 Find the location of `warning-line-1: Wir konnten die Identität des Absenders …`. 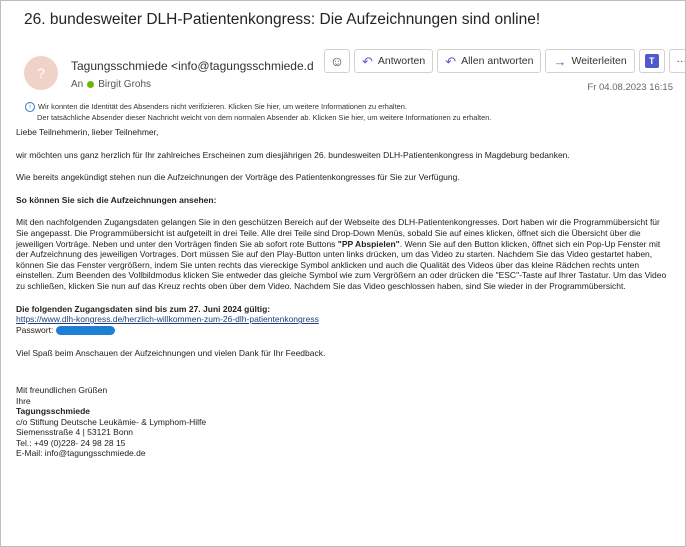

warning-line-1: Wir konnten die Identität des Absenders … is located at coordinates (222, 106).